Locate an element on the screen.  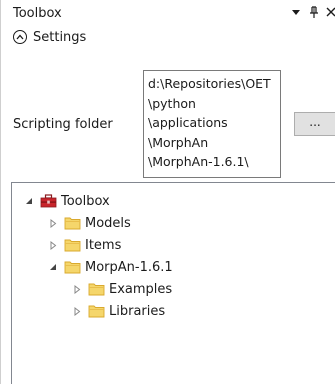
panel-title-bar: Toolbox is located at coordinates (168, 12).